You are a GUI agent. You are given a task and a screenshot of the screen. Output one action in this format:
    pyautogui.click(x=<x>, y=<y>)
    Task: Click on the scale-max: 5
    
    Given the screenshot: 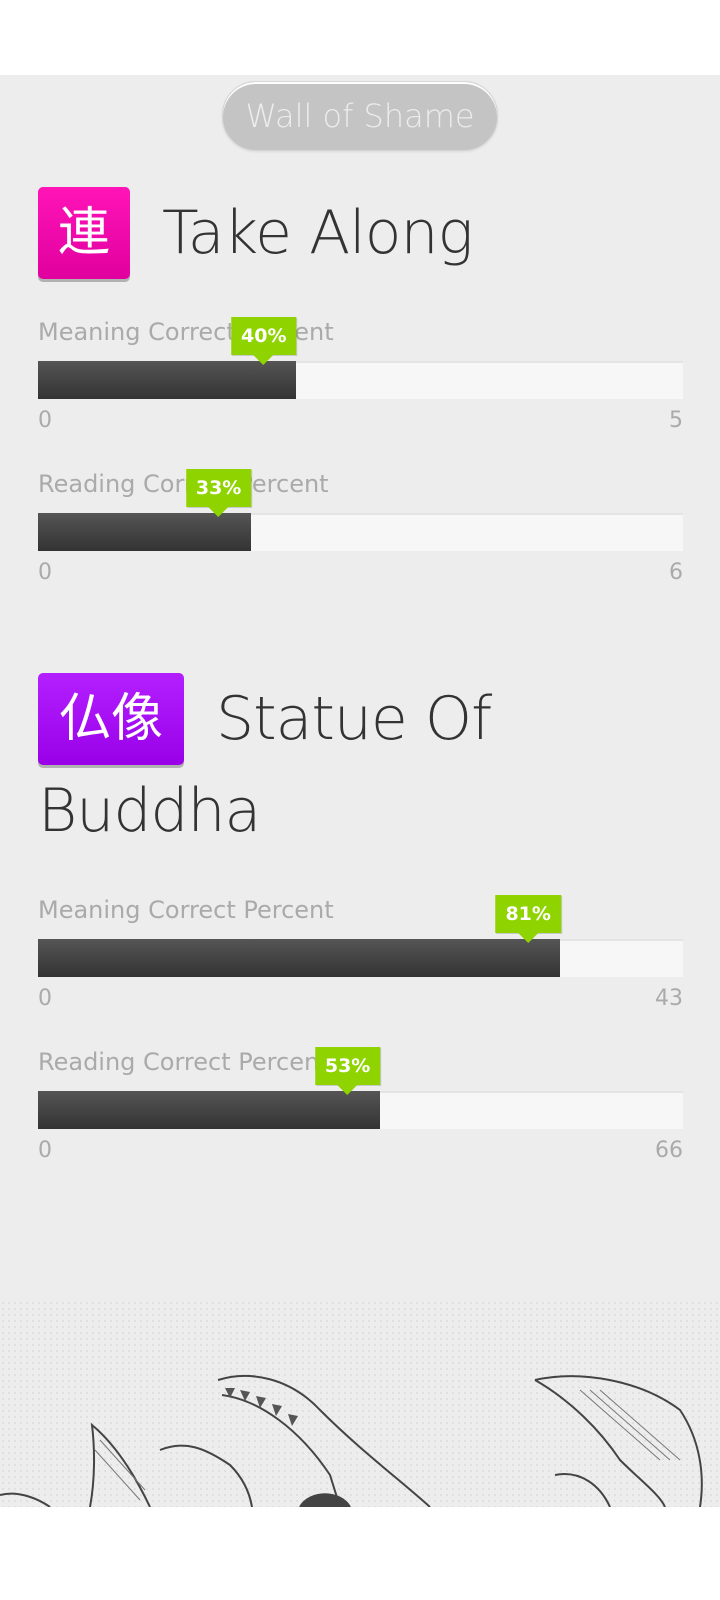 What is the action you would take?
    pyautogui.click(x=676, y=420)
    